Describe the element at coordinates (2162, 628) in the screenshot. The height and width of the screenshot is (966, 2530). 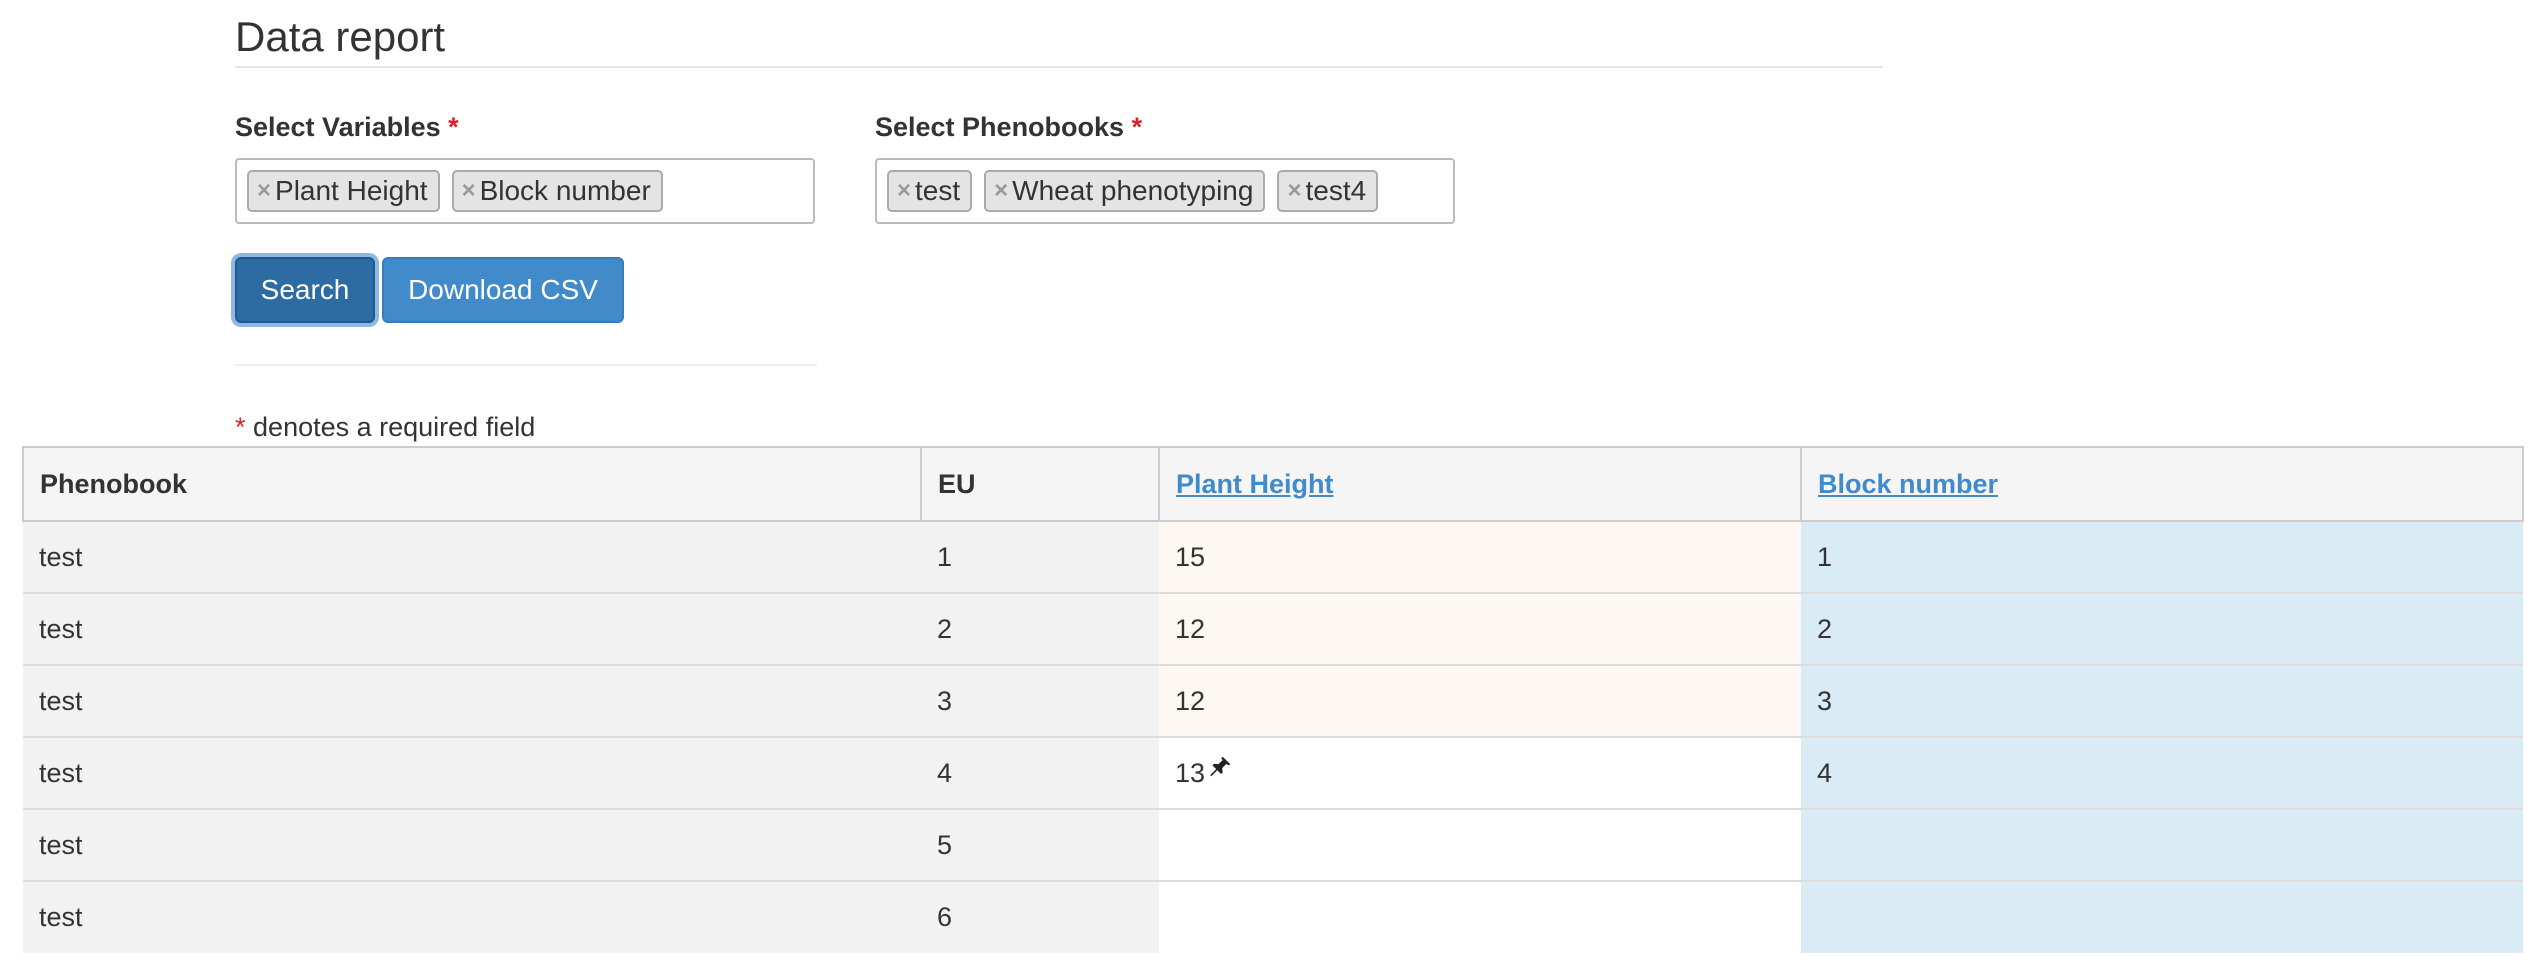
I see `cell-block-number: 2` at that location.